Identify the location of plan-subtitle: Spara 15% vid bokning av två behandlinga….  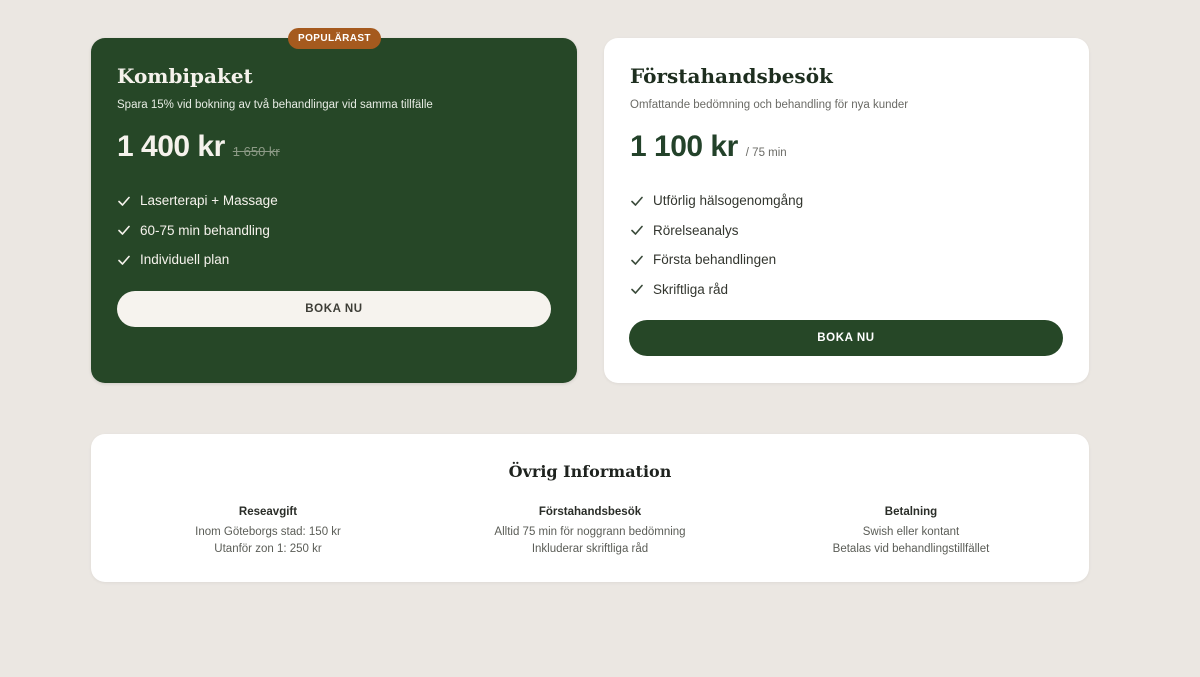
(275, 105).